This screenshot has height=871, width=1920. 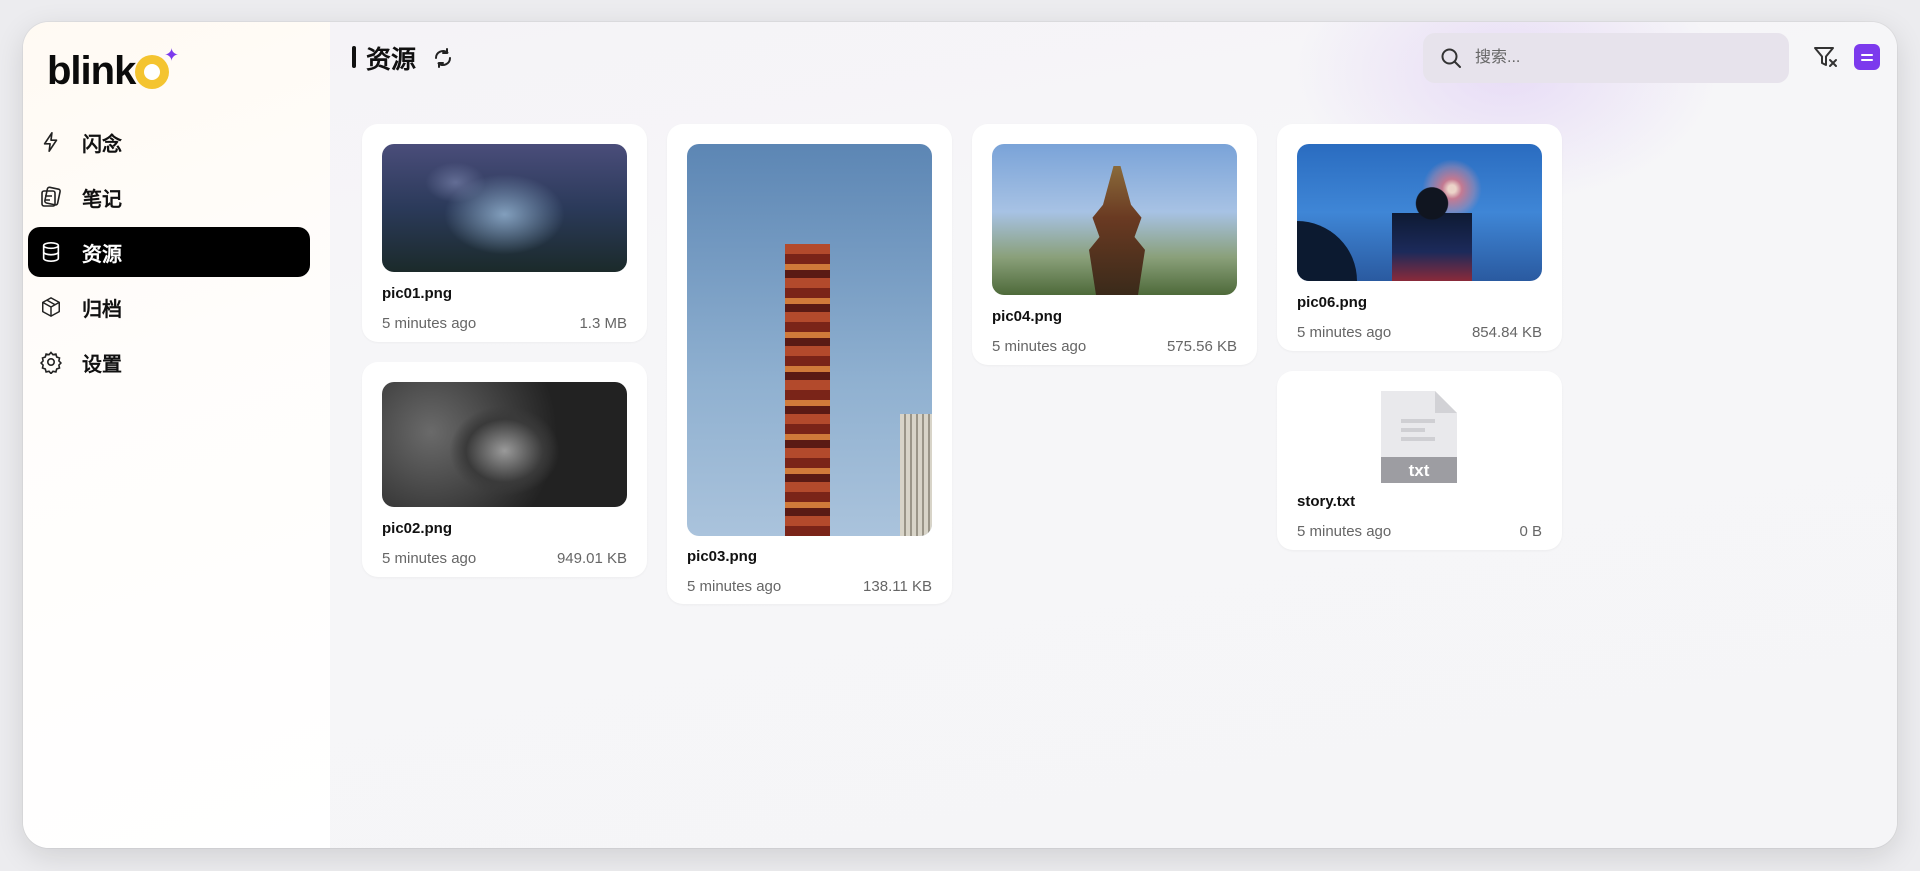 I want to click on resource-card: pic02.png 5 minutes ago 949.01 KB, so click(x=504, y=469).